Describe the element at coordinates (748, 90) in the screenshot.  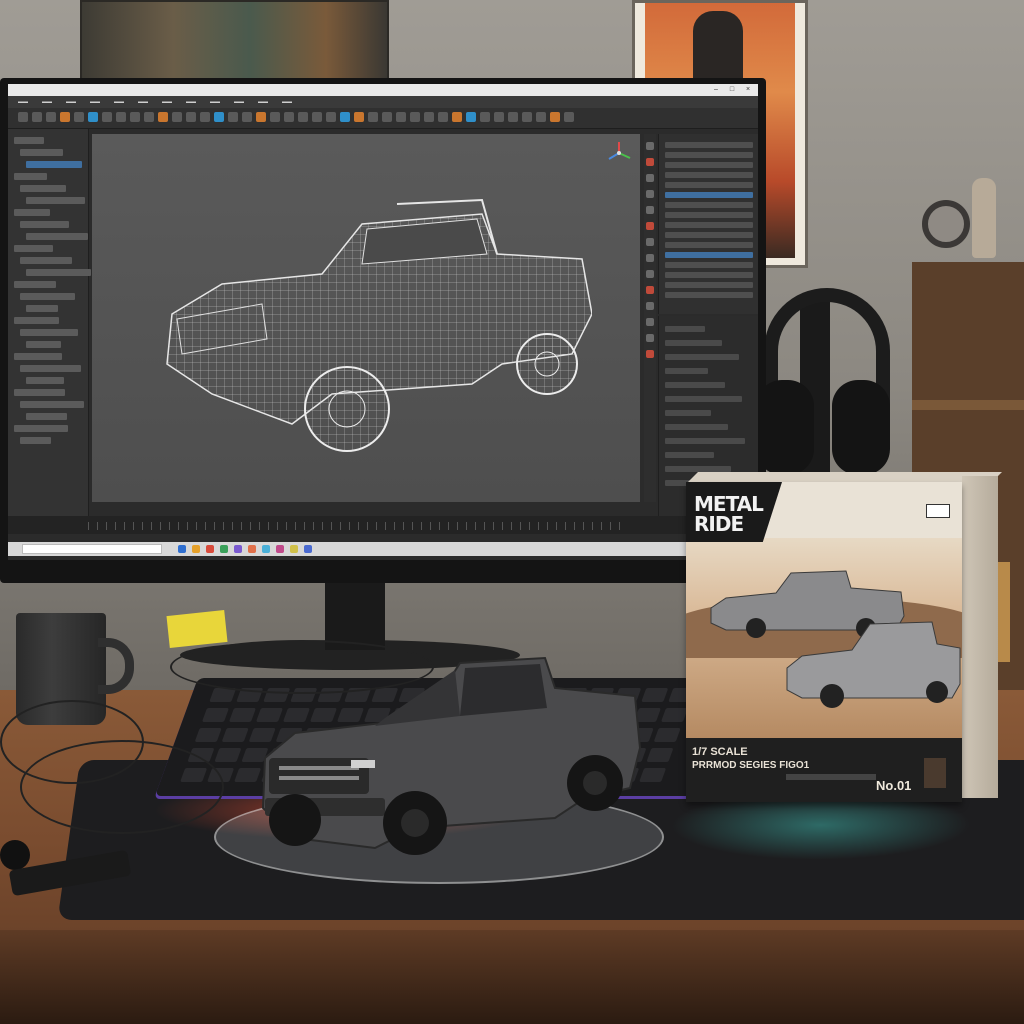
I see `close-icon: ×` at that location.